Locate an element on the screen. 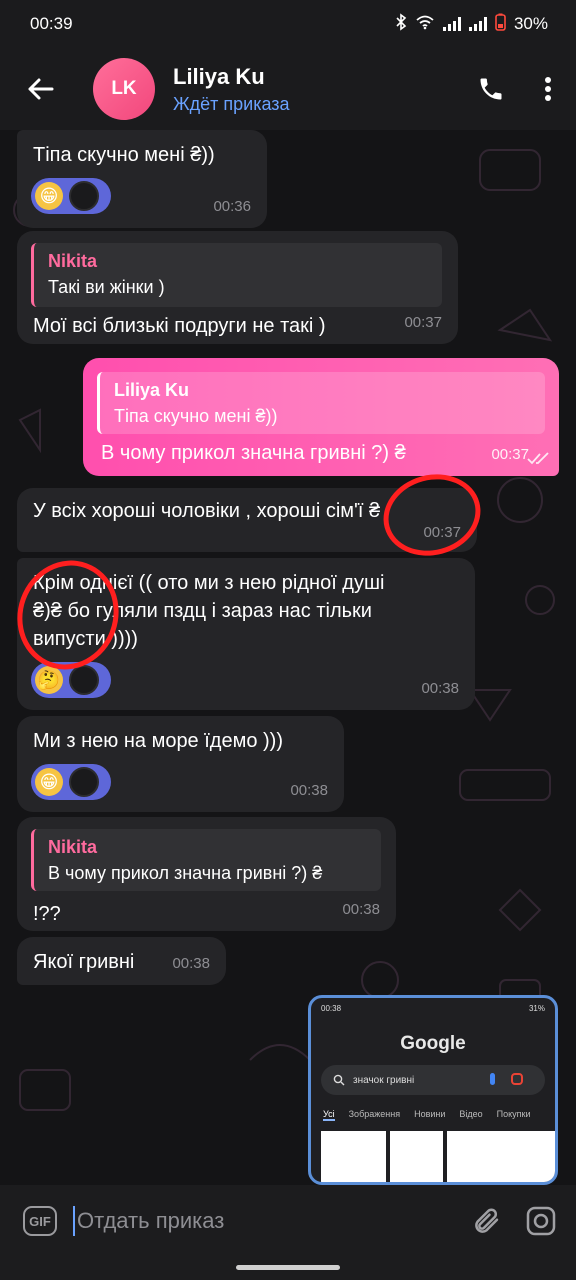  bluetooth-icon is located at coordinates (401, 24).